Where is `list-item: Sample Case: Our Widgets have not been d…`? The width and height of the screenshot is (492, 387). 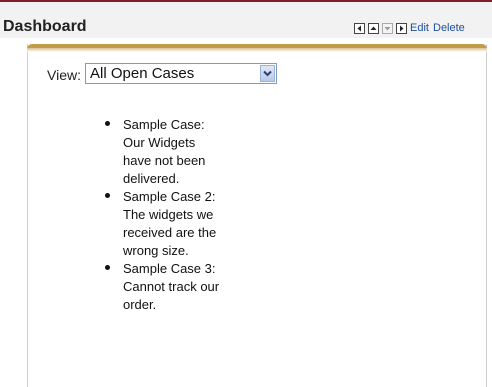
list-item: Sample Case: Our Widgets have not been d… is located at coordinates (163, 152).